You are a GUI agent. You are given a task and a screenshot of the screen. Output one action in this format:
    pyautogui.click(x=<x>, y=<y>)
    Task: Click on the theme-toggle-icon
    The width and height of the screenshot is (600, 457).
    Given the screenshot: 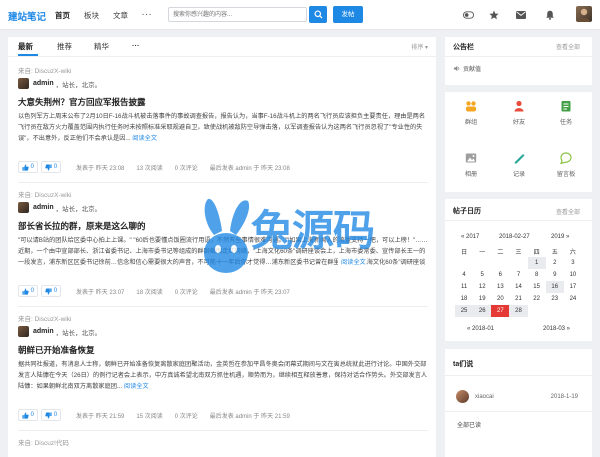 What is the action you would take?
    pyautogui.click(x=468, y=15)
    